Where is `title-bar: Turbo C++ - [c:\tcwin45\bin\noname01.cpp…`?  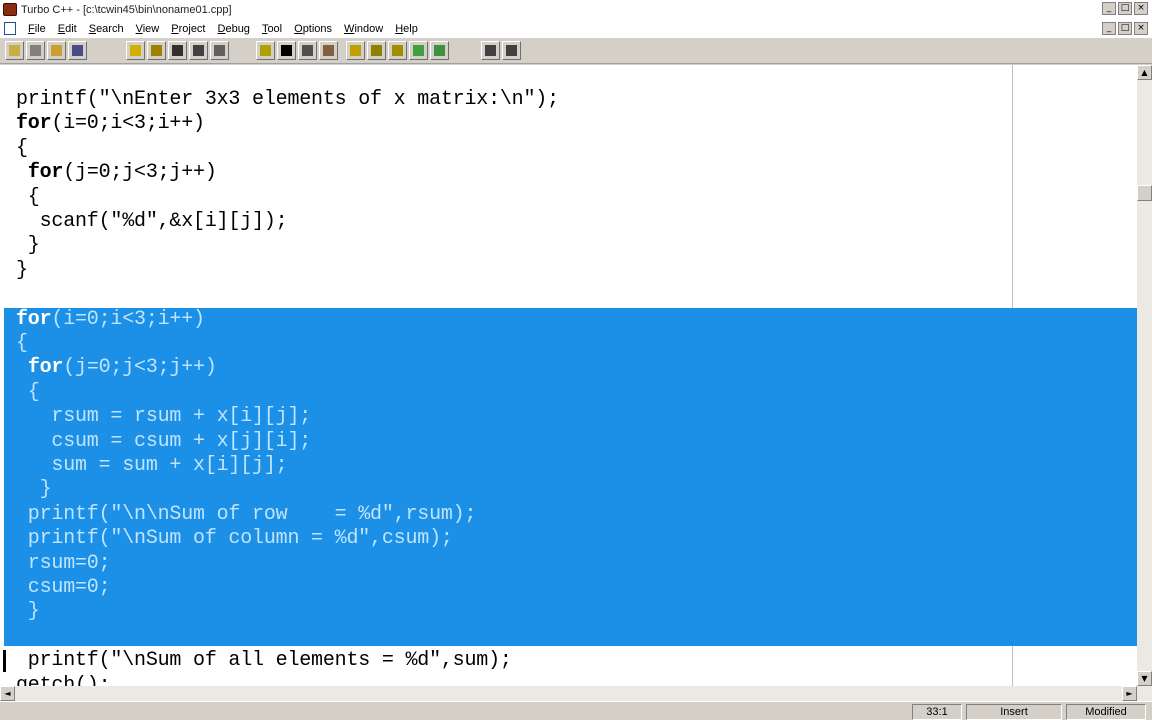
title-bar: Turbo C++ - [c:\tcwin45\bin\noname01.cpp… is located at coordinates (576, 9).